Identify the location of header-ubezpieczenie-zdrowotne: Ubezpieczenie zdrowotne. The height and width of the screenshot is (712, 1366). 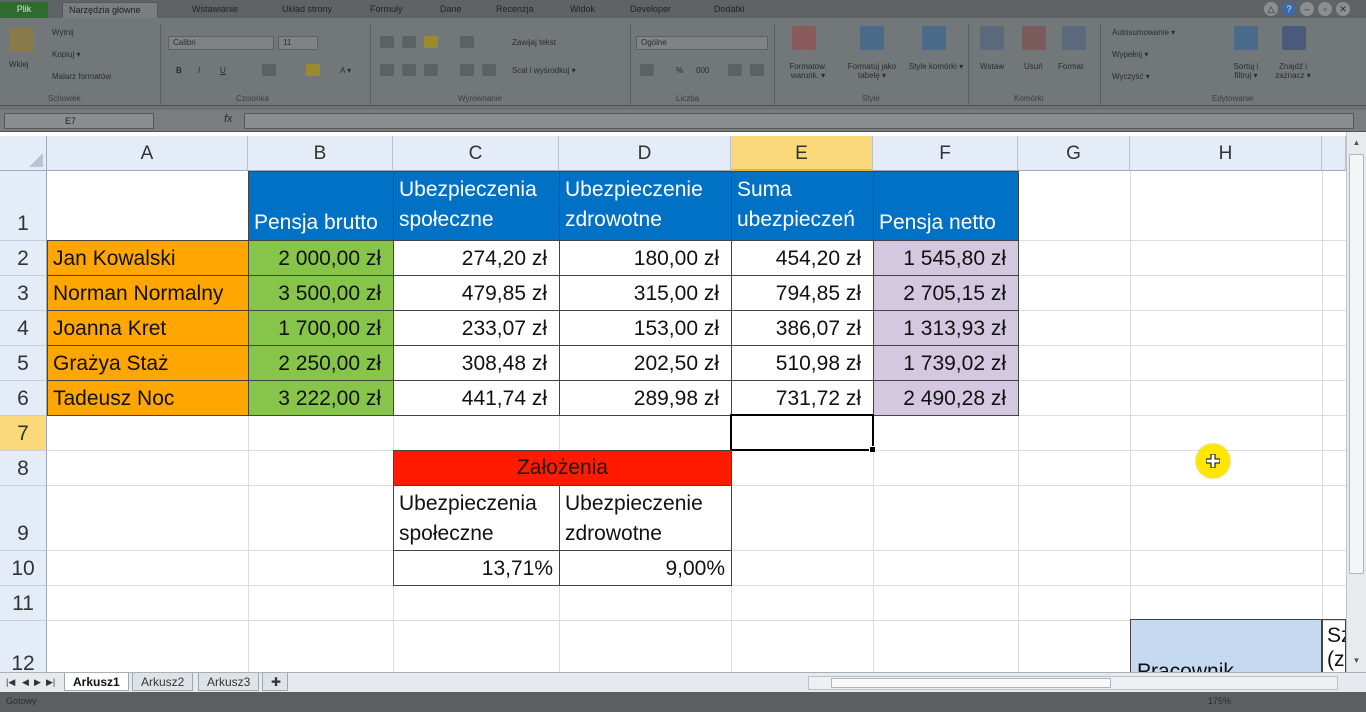
(645, 206).